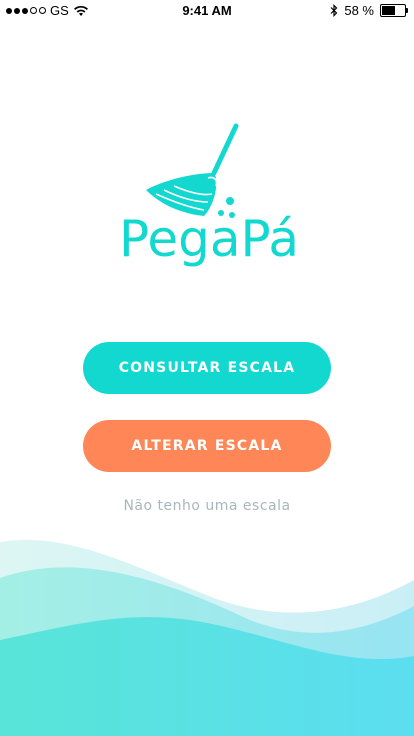 The image size is (414, 736). I want to click on status-right: 58 %, so click(369, 10).